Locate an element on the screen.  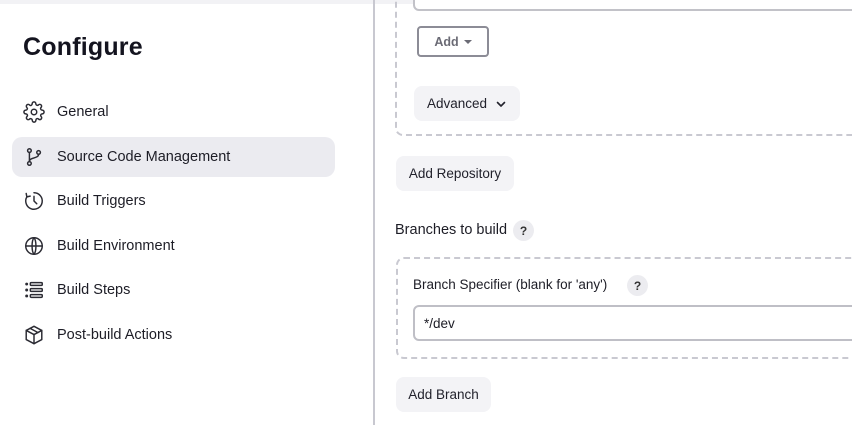
timer-icon is located at coordinates (34, 201).